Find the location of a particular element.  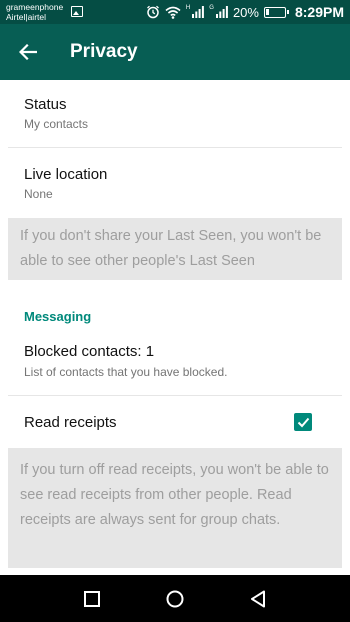

check-icon is located at coordinates (303, 422).